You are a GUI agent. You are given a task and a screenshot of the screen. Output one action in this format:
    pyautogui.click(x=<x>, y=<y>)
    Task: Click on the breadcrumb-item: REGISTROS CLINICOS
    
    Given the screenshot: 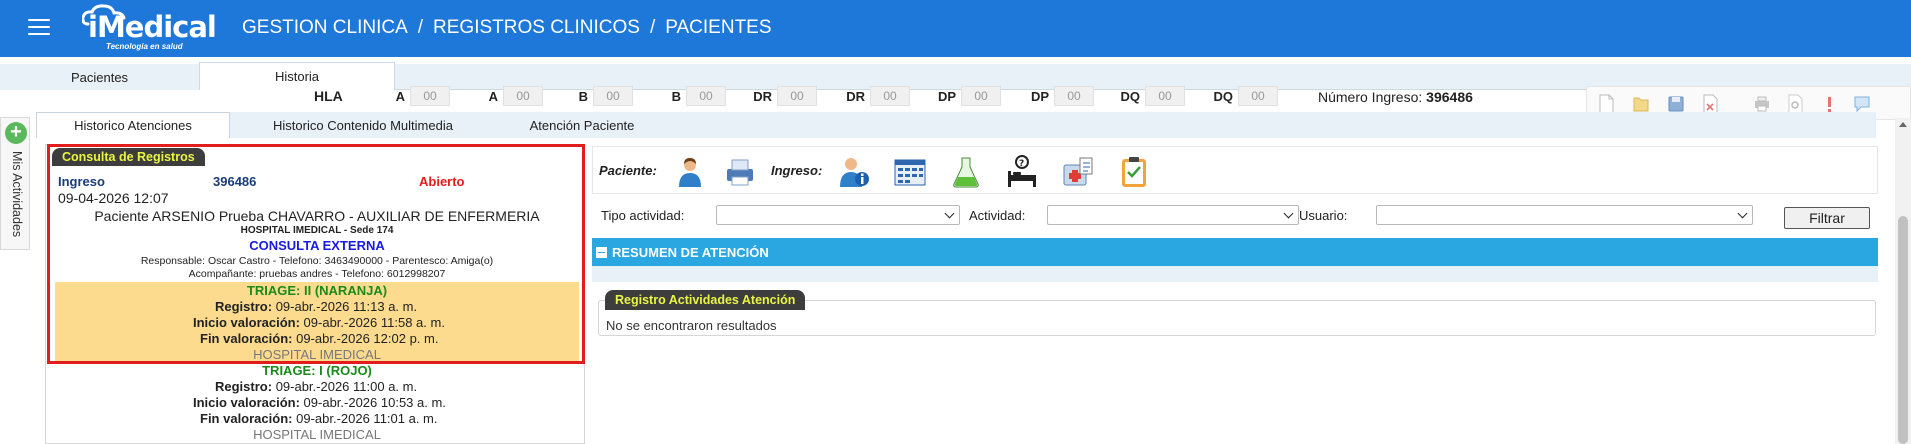 What is the action you would take?
    pyautogui.click(x=536, y=28)
    